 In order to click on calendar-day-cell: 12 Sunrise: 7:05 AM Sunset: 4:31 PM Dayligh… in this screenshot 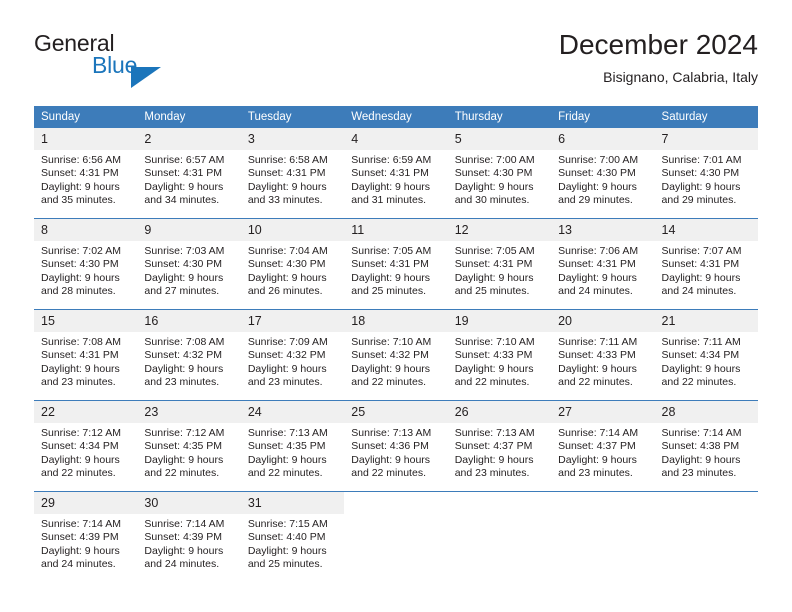, I will do `click(499, 264)`.